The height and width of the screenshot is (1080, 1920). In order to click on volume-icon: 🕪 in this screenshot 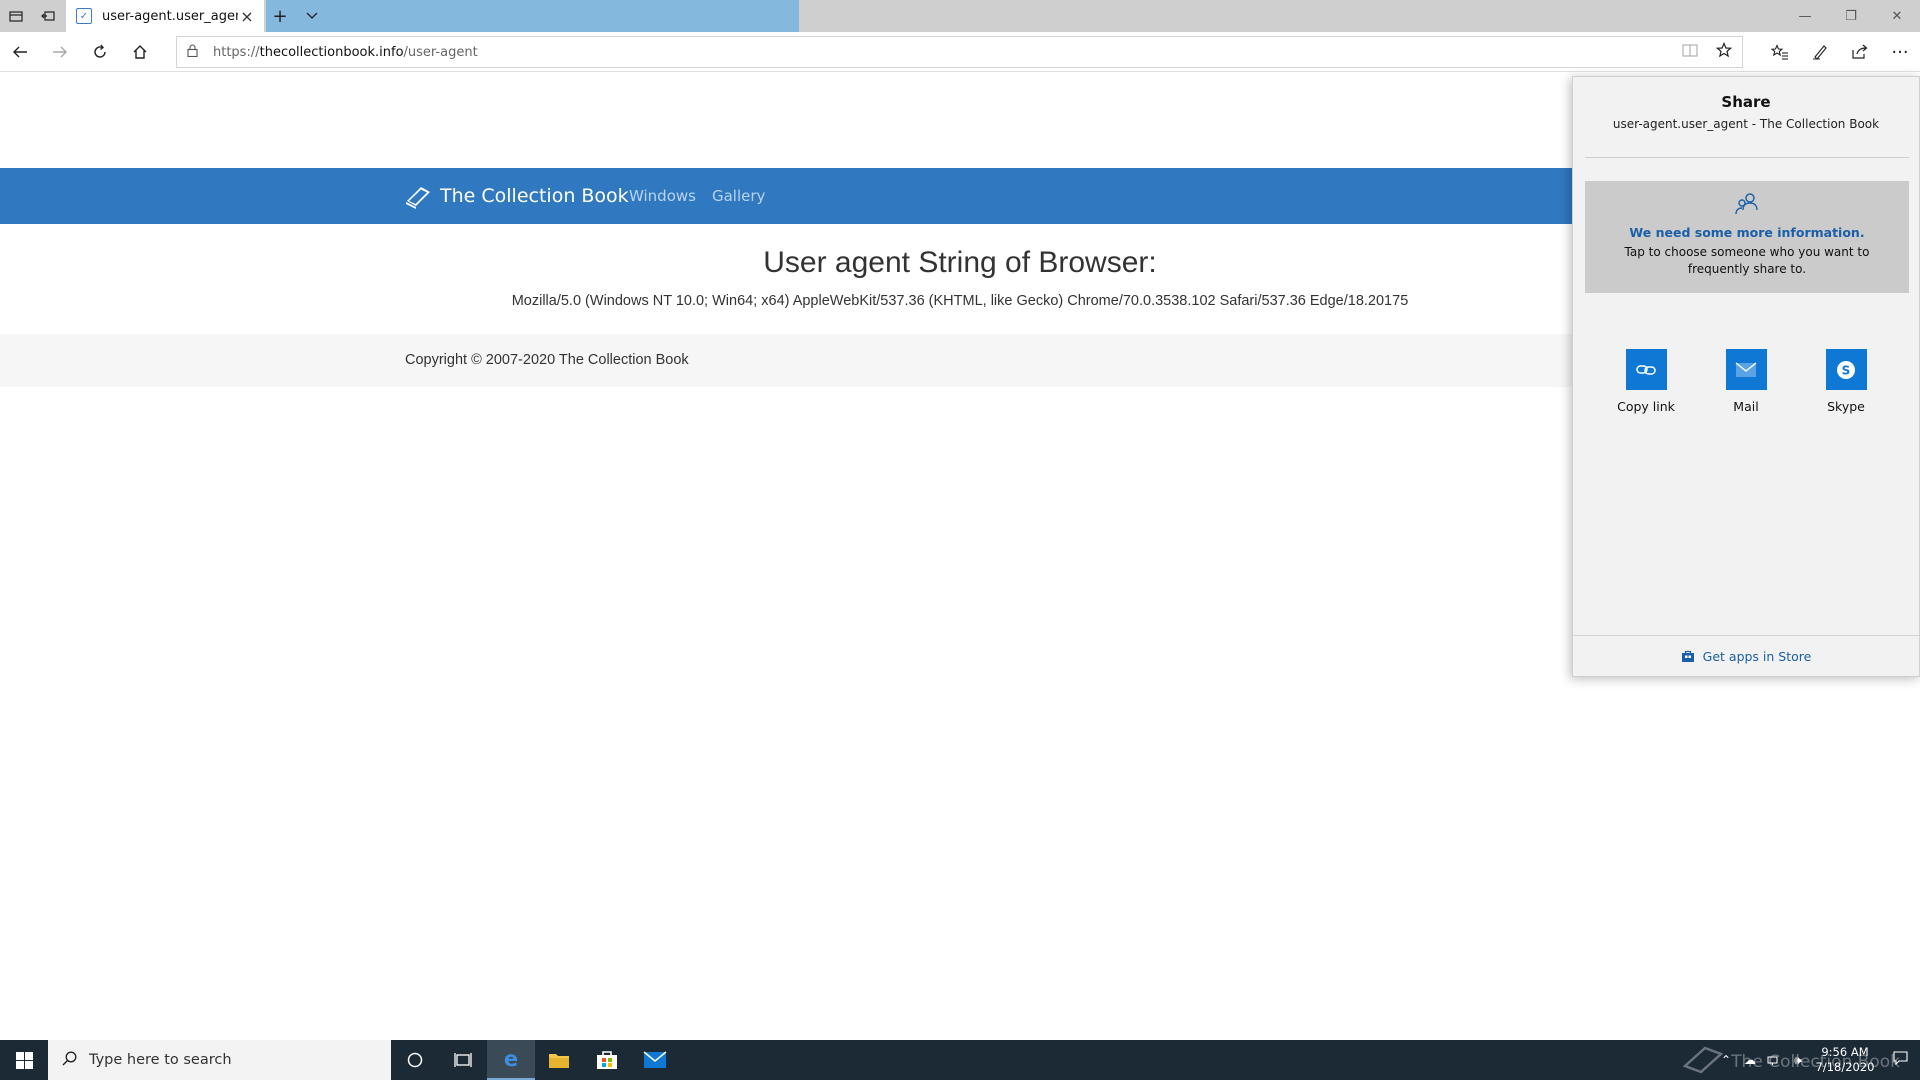, I will do `click(1798, 1060)`.